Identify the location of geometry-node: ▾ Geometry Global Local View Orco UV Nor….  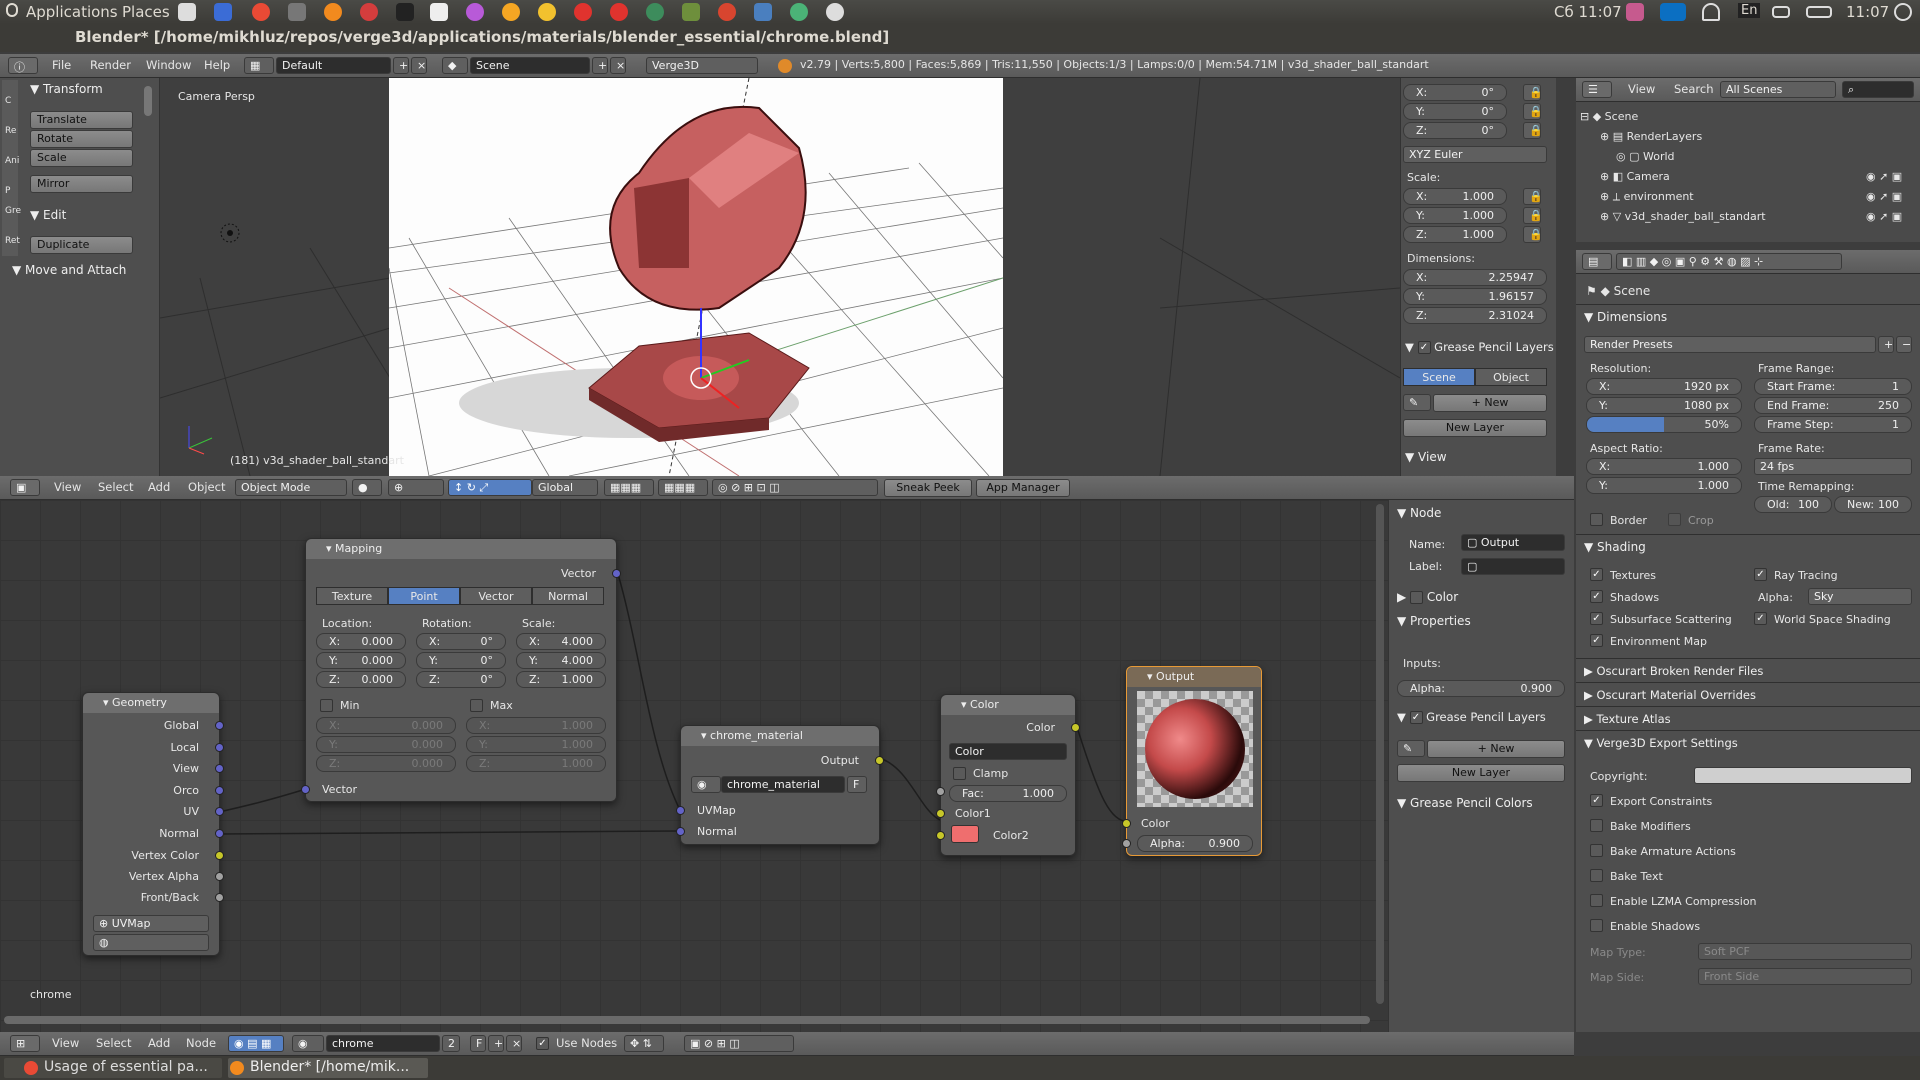
(153, 824).